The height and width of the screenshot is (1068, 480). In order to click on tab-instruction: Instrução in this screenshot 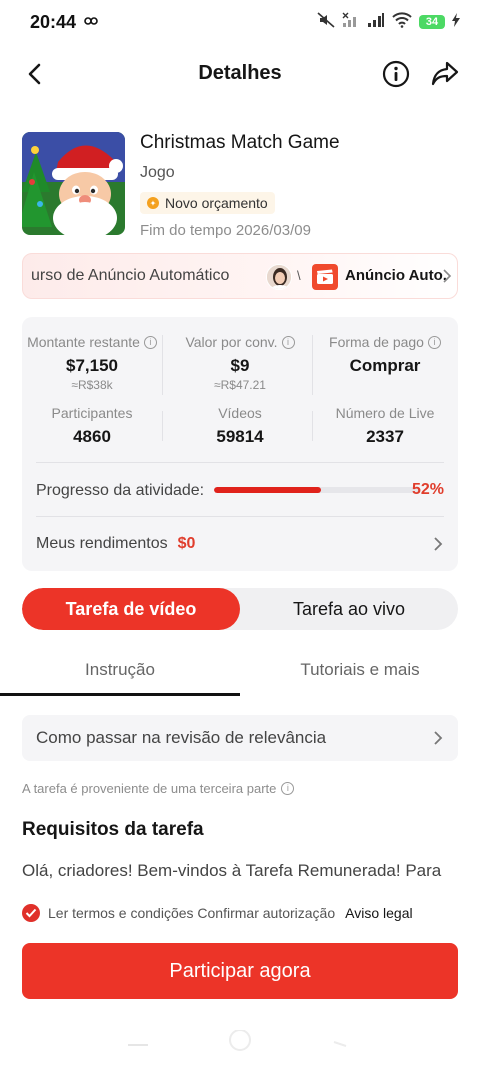, I will do `click(120, 672)`.